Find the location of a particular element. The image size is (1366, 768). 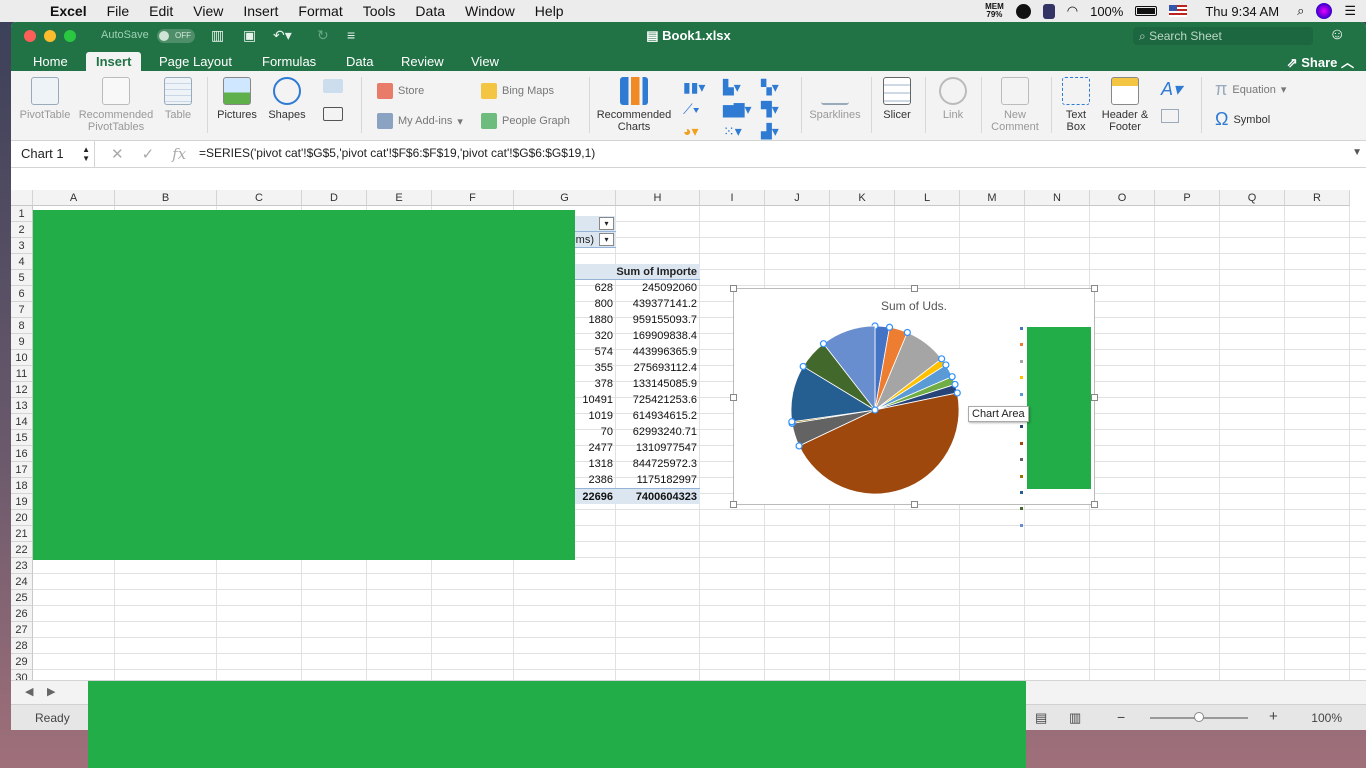

menu-edit: Edit is located at coordinates (161, 11).